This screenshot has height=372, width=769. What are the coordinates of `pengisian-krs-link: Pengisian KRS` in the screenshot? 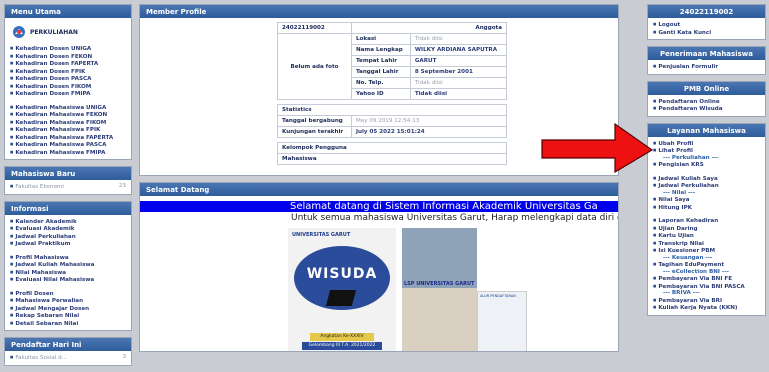 It's located at (706, 165).